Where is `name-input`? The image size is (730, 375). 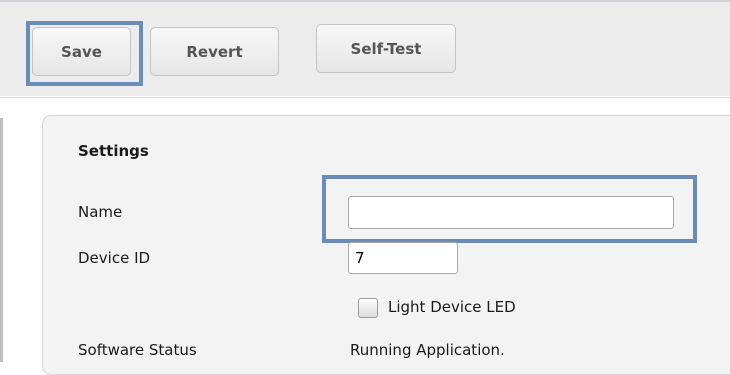 name-input is located at coordinates (511, 212).